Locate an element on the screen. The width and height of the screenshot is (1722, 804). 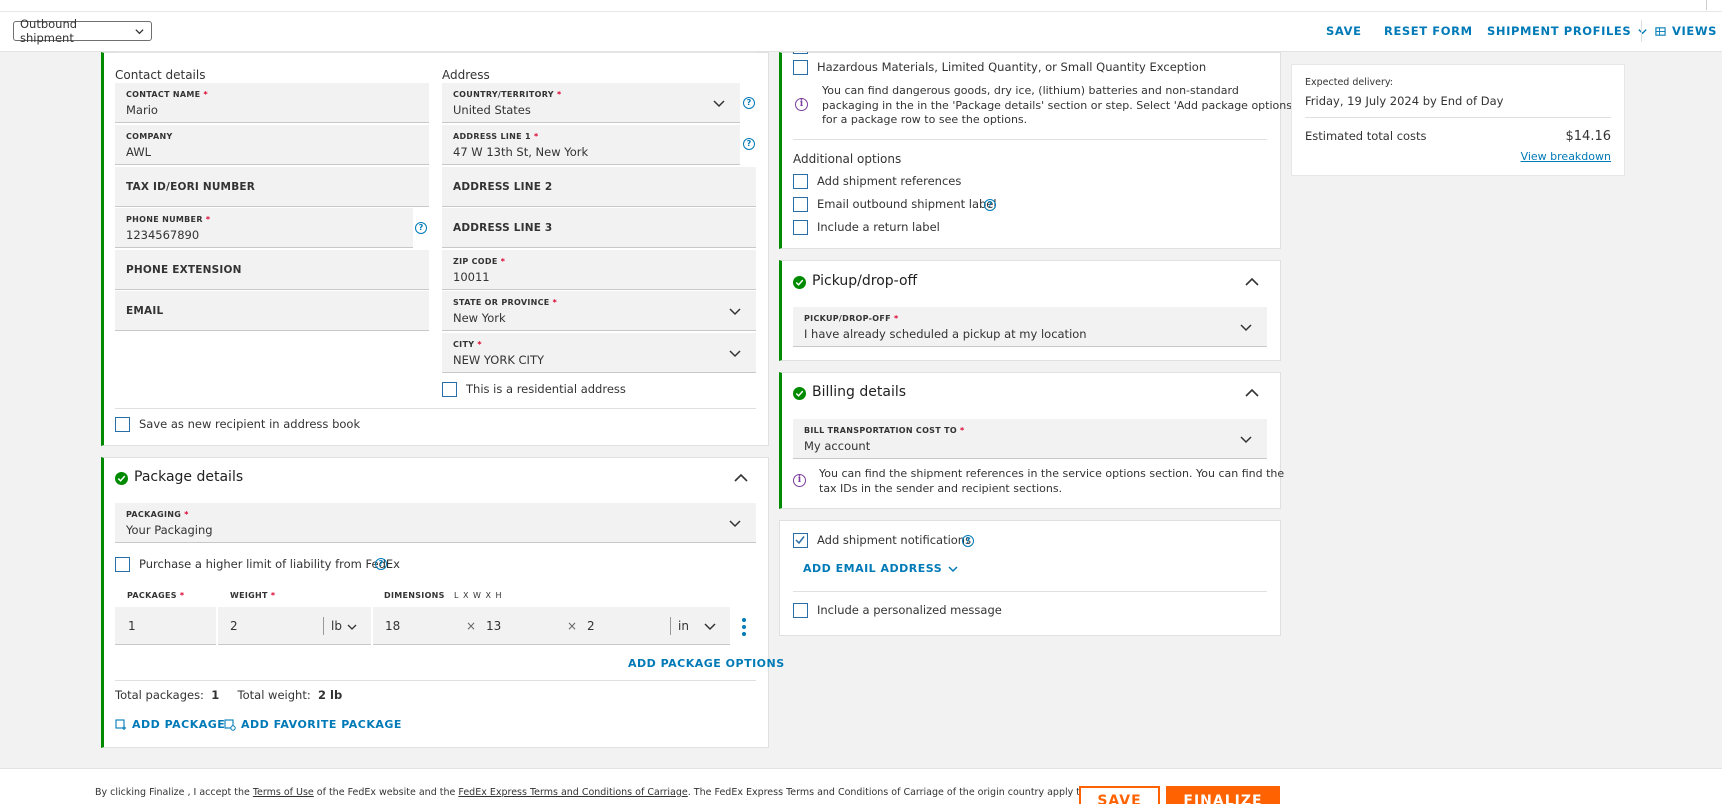
bill-transport-value: My account is located at coordinates (837, 446).